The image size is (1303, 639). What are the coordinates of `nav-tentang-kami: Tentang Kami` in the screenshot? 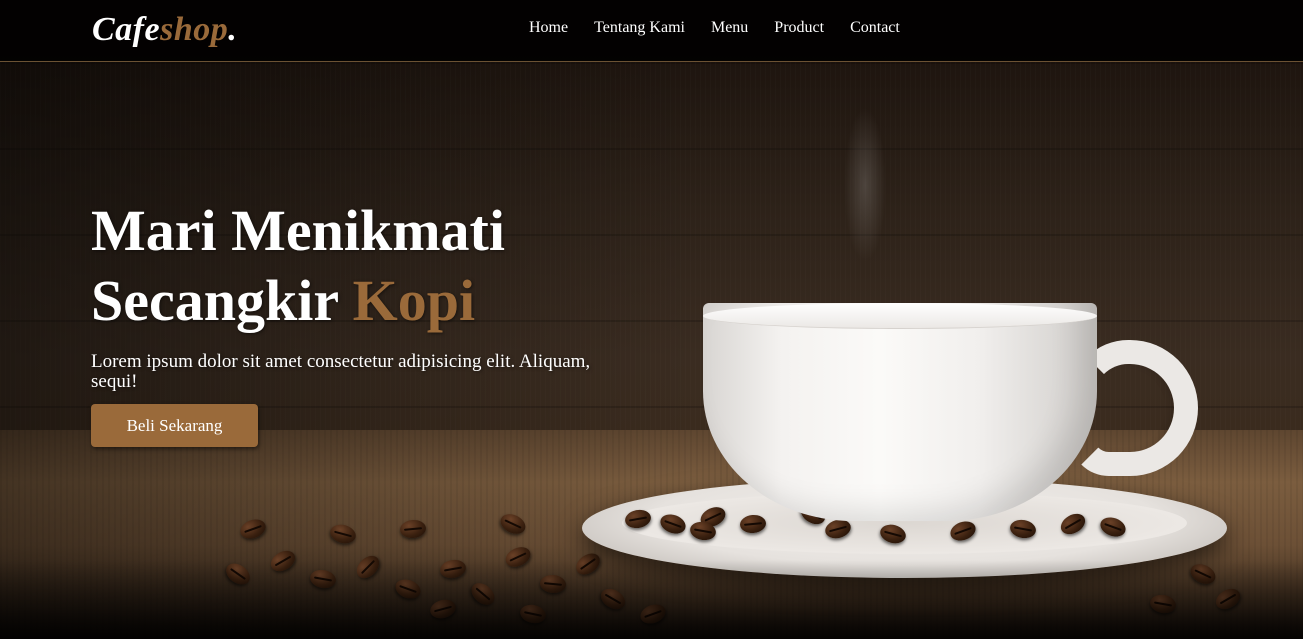 It's located at (639, 28).